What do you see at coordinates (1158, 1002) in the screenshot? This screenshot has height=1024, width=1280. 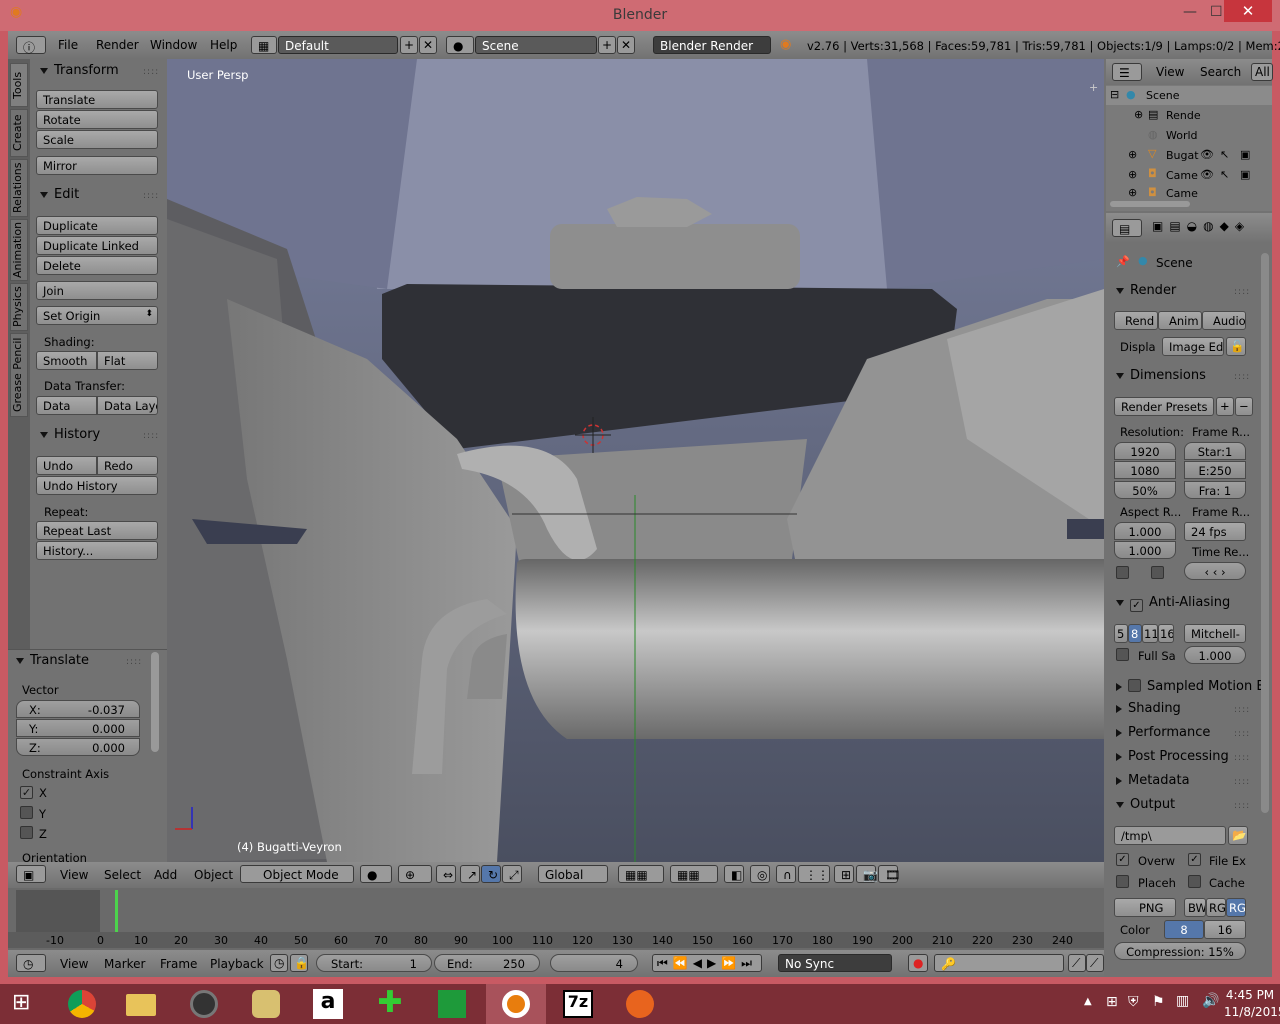 I see `action-center-icon: ⚑` at bounding box center [1158, 1002].